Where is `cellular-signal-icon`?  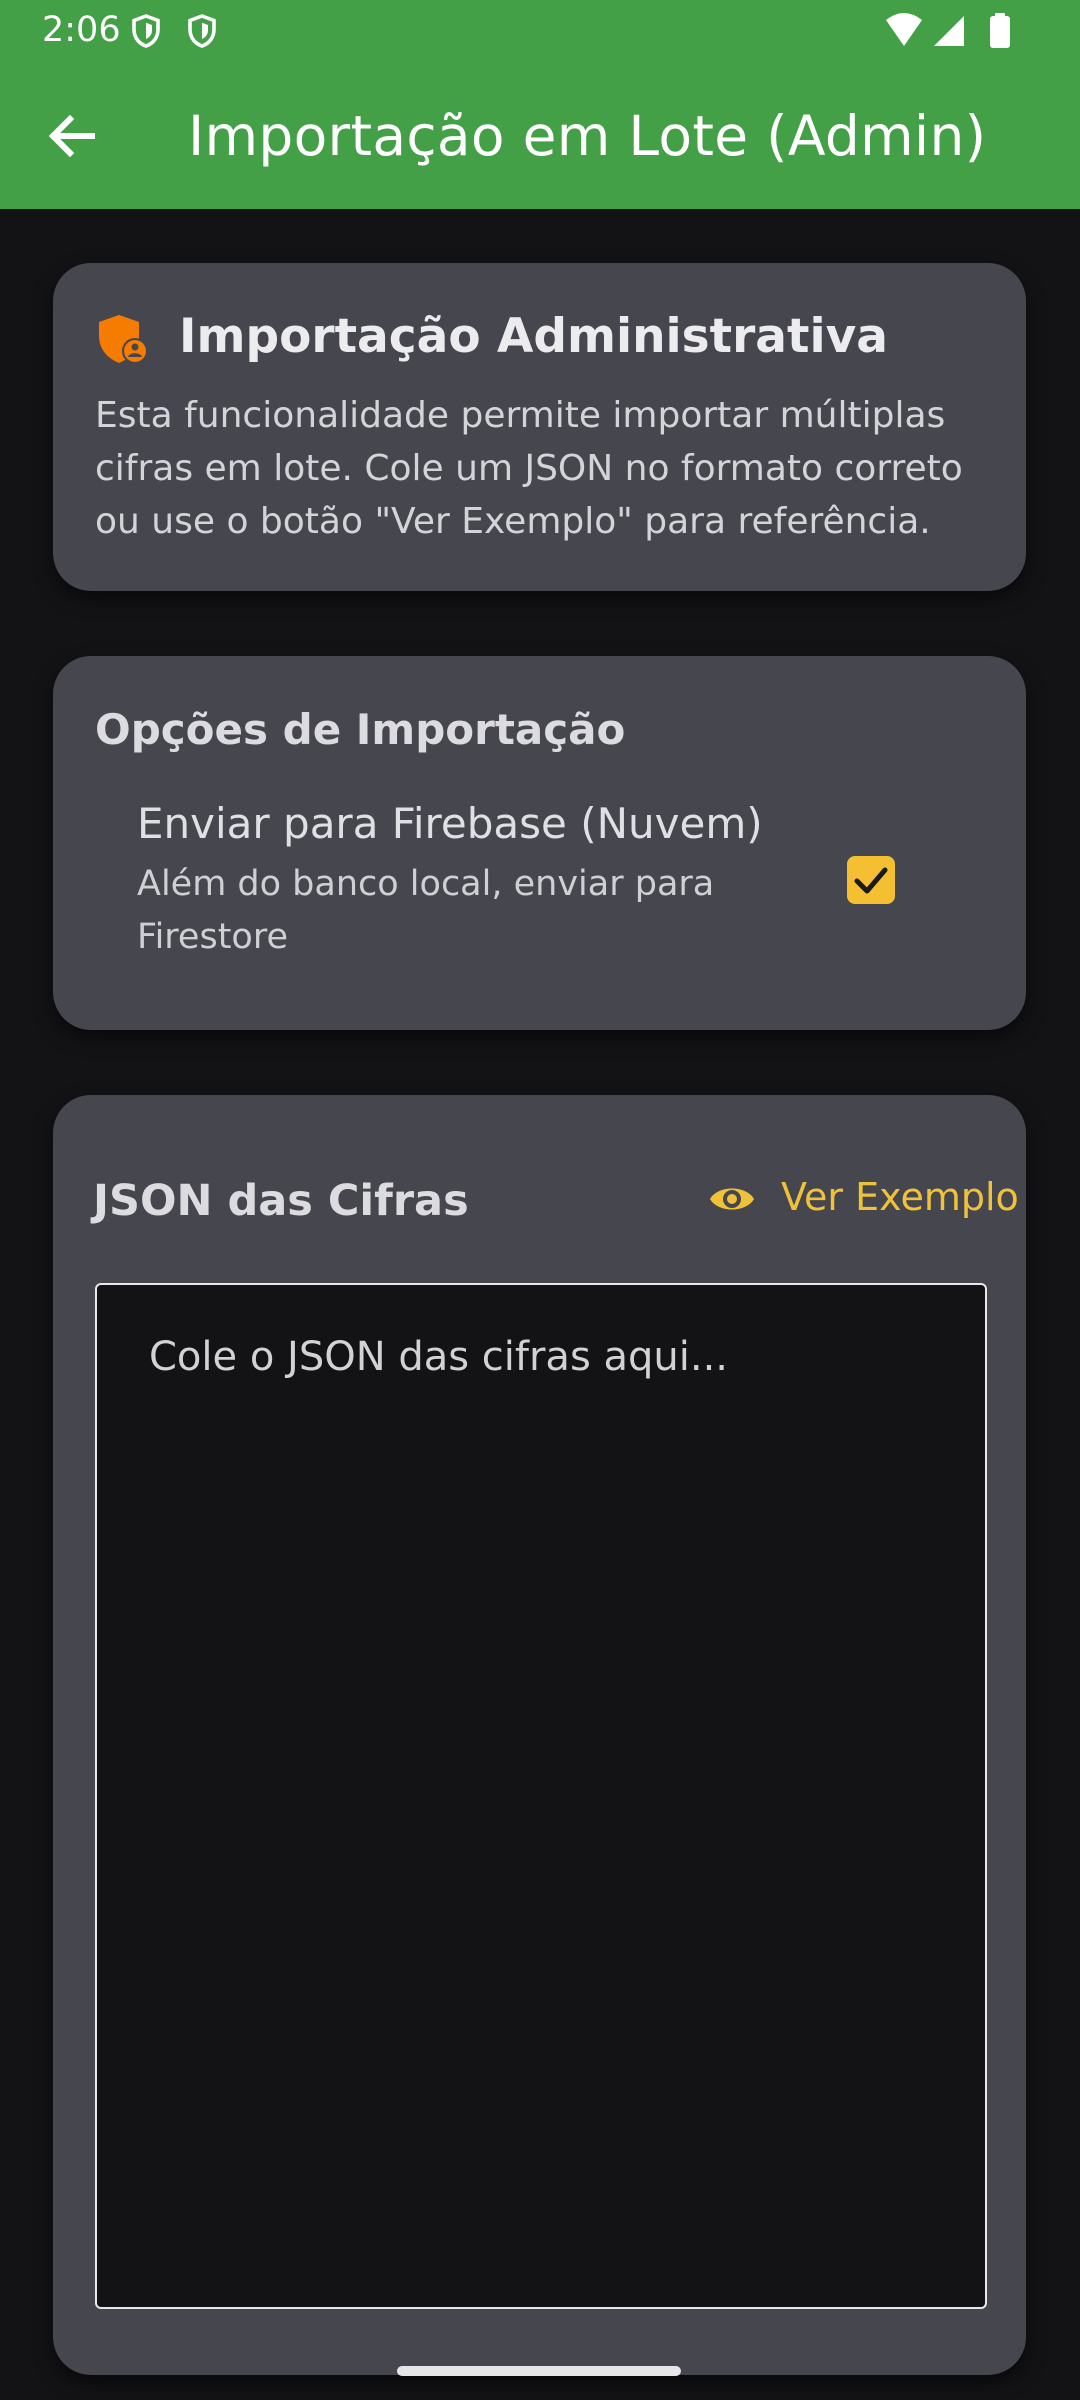
cellular-signal-icon is located at coordinates (949, 31).